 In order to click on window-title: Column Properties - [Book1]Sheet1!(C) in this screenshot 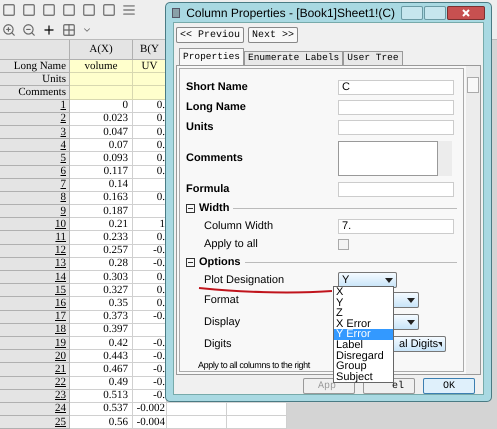, I will do `click(290, 13)`.